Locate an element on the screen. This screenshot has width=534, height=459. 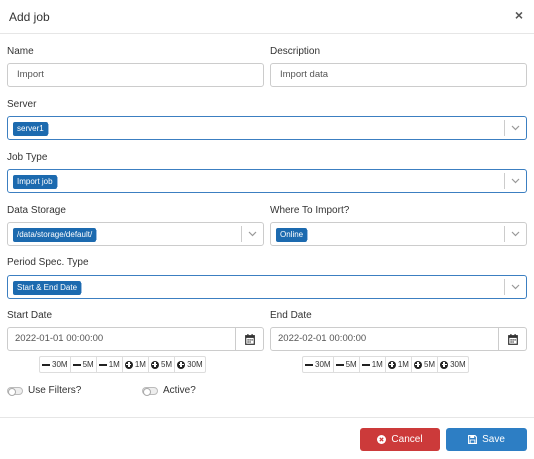
active-toggle is located at coordinates (150, 391).